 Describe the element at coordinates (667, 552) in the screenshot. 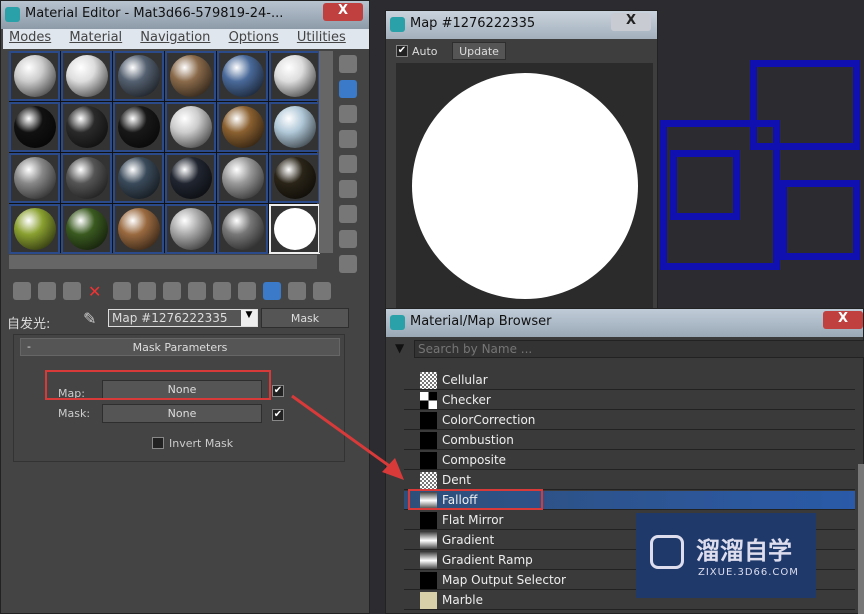

I see `play-logo-icon` at that location.